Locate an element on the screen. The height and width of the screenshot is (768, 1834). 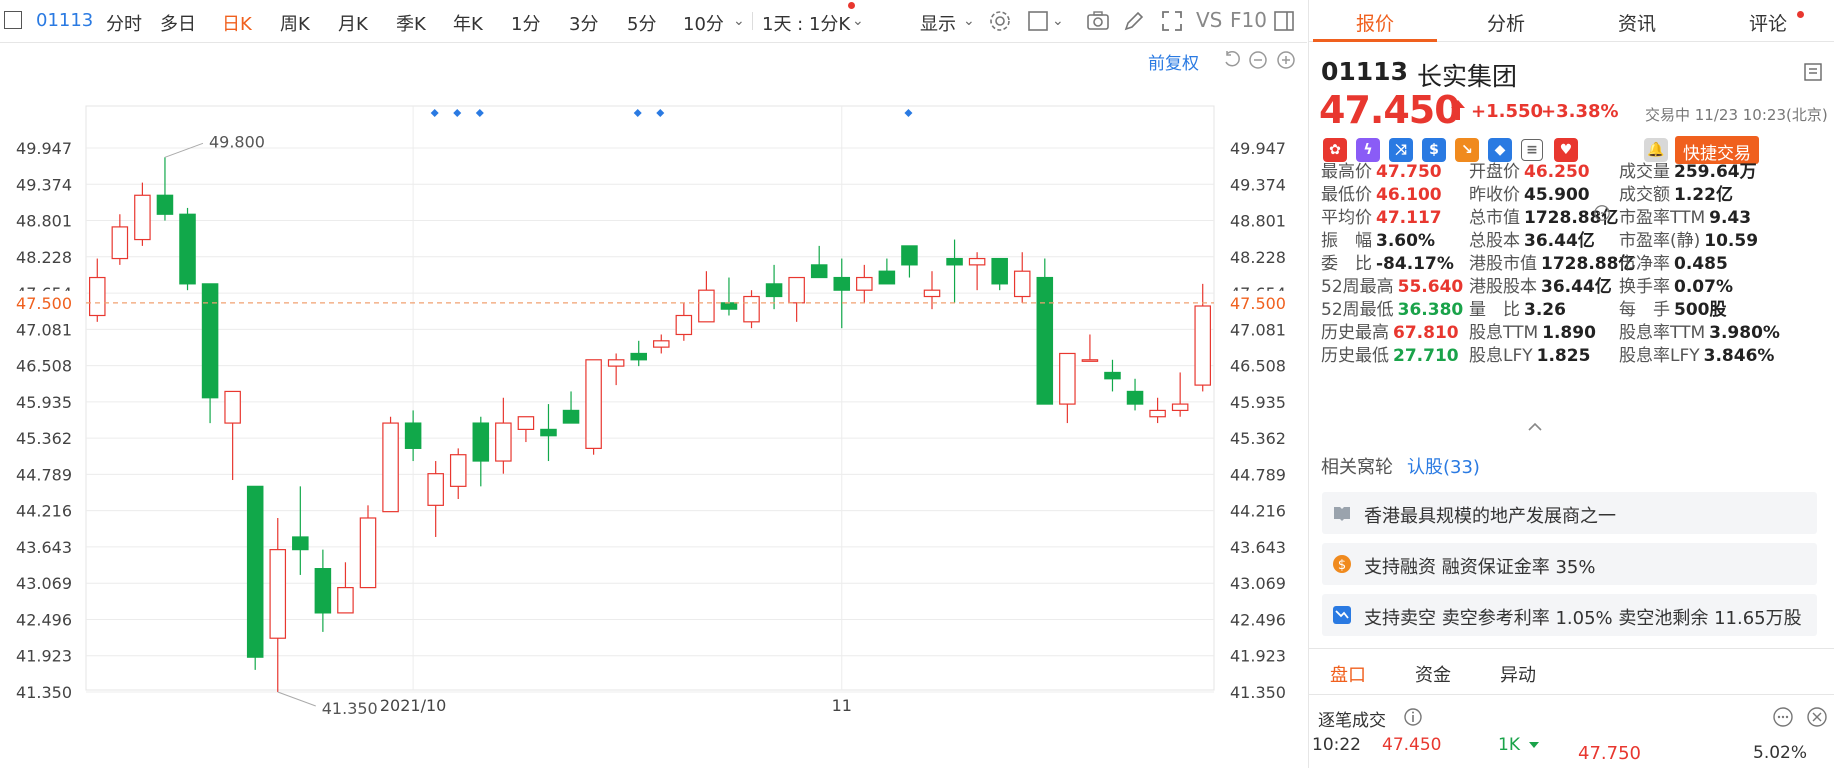
pencil-icon is located at coordinates (1134, 21).